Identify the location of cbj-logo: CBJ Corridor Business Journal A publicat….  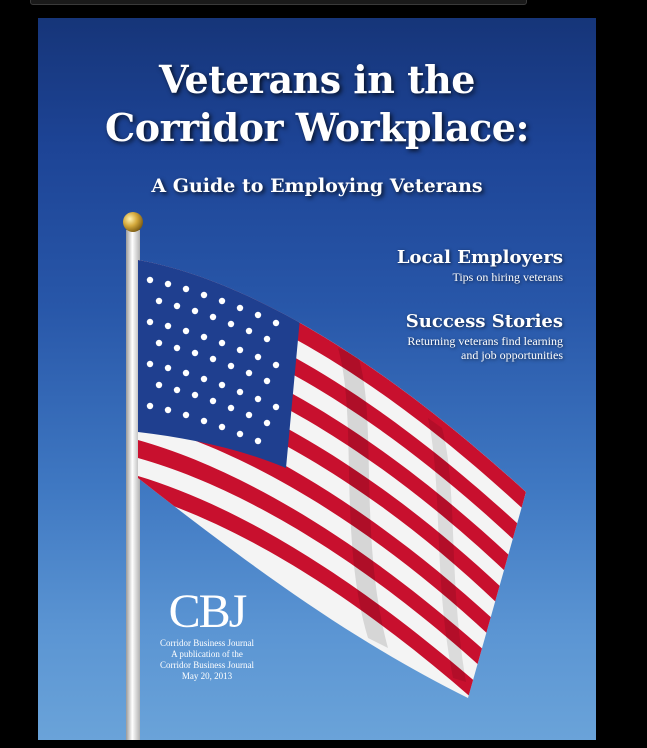
(207, 634).